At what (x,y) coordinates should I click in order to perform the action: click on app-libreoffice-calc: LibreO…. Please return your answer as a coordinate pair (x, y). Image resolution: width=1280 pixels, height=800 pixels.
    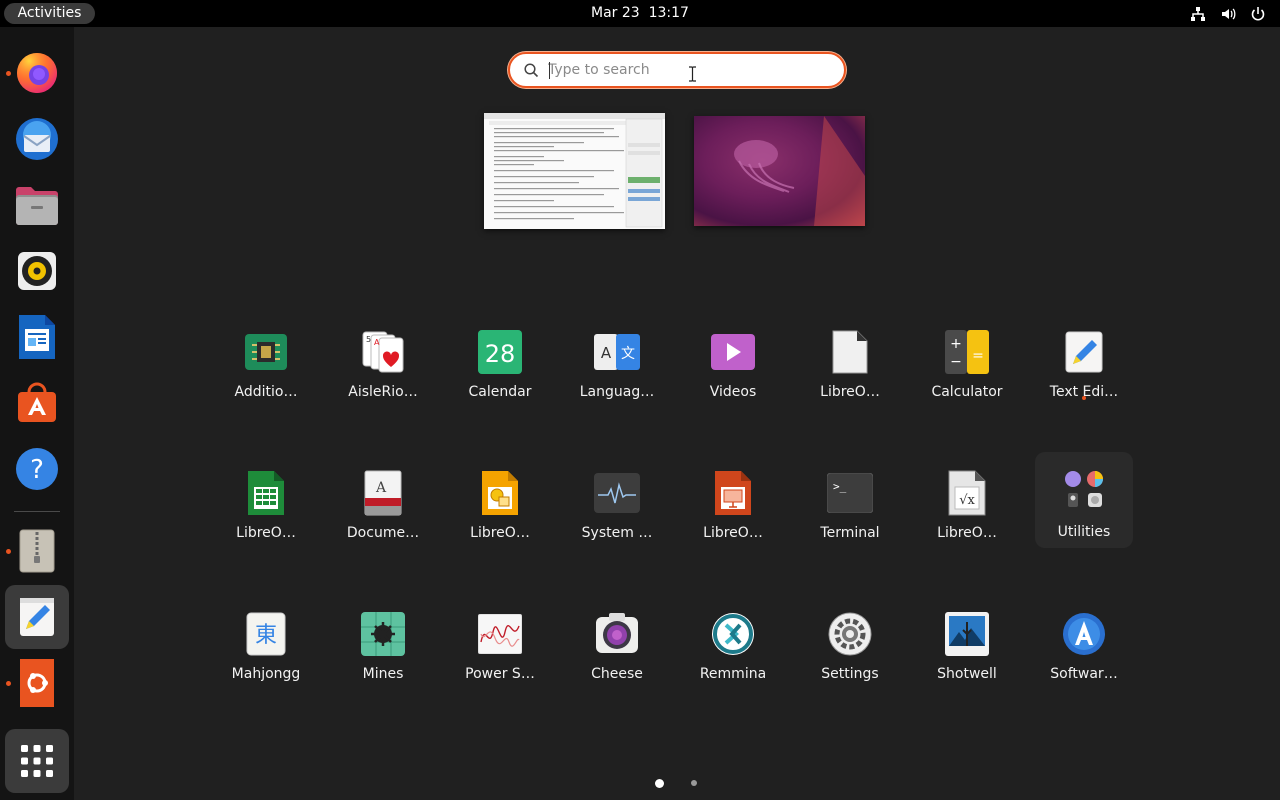
    Looking at the image, I should click on (266, 508).